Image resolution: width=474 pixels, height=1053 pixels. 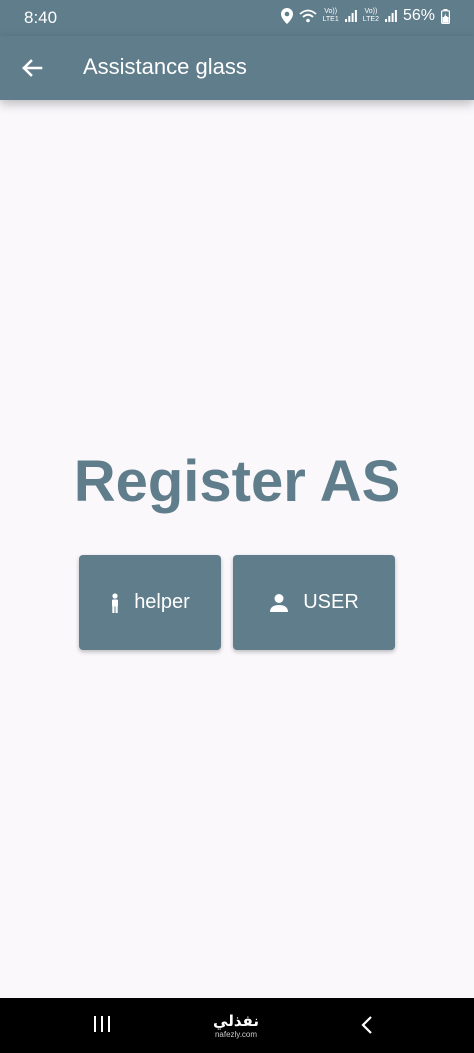 I want to click on person-icon, so click(x=279, y=602).